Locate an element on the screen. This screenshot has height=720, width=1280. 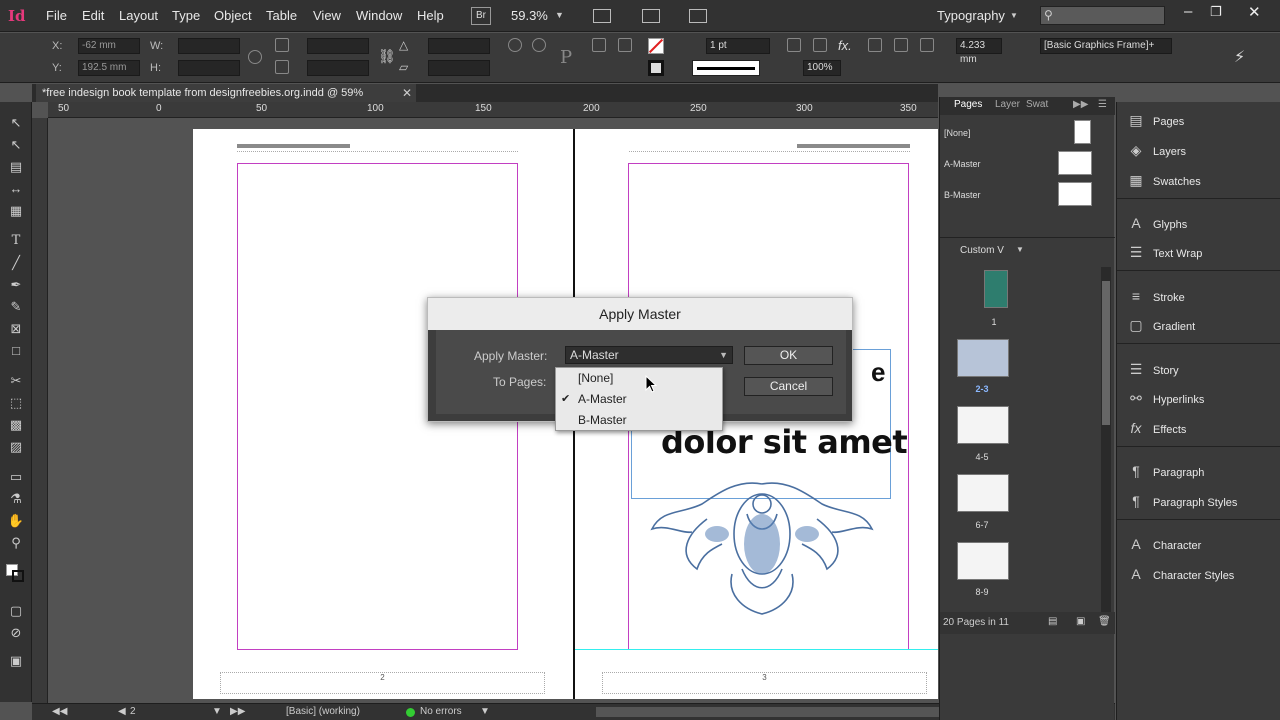
x-field: -62 mm is located at coordinates (109, 46).